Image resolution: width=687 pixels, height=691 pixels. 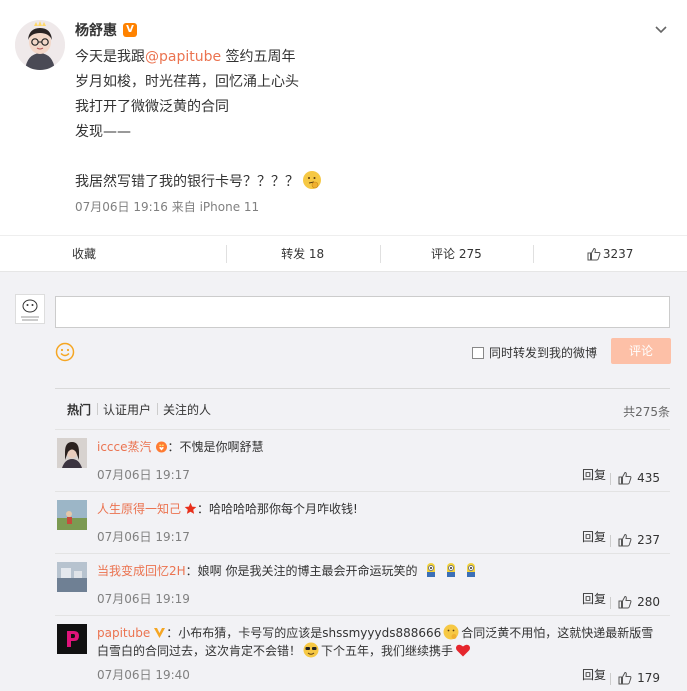 What do you see at coordinates (304, 633) in the screenshot?
I see `comment-body: ：小布布猜，卡号写的应该是shssmyyyds888666` at bounding box center [304, 633].